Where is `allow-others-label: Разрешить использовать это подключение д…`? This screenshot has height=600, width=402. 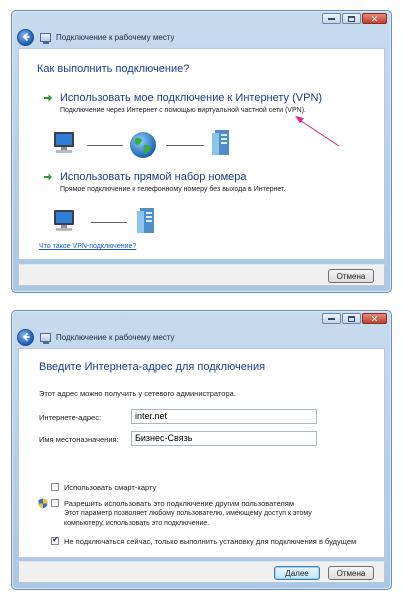 allow-others-label: Разрешить использовать это подключение д… is located at coordinates (179, 503).